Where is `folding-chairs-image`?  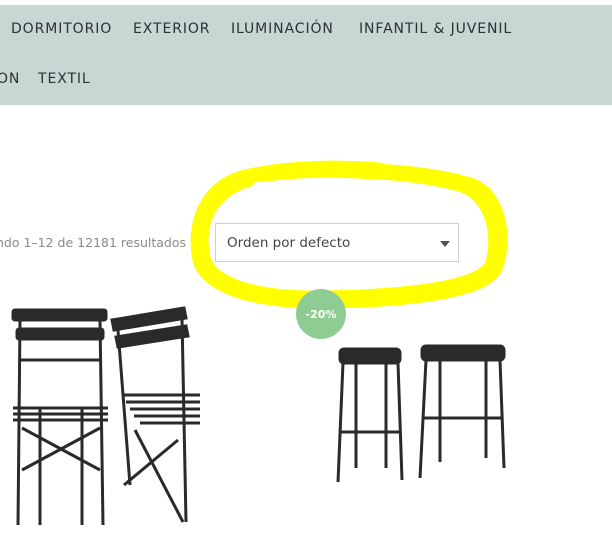 folding-chairs-image is located at coordinates (100, 416).